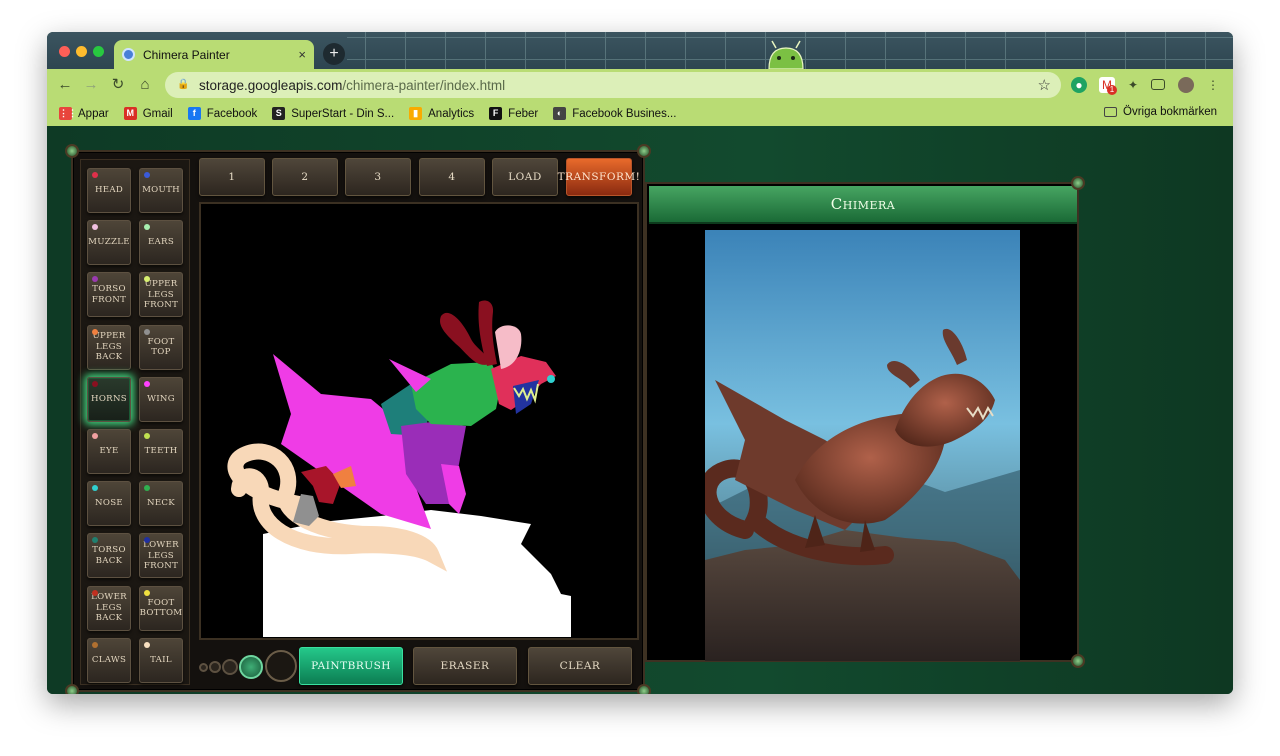  I want to click on extension-green-icon: ●, so click(1079, 85).